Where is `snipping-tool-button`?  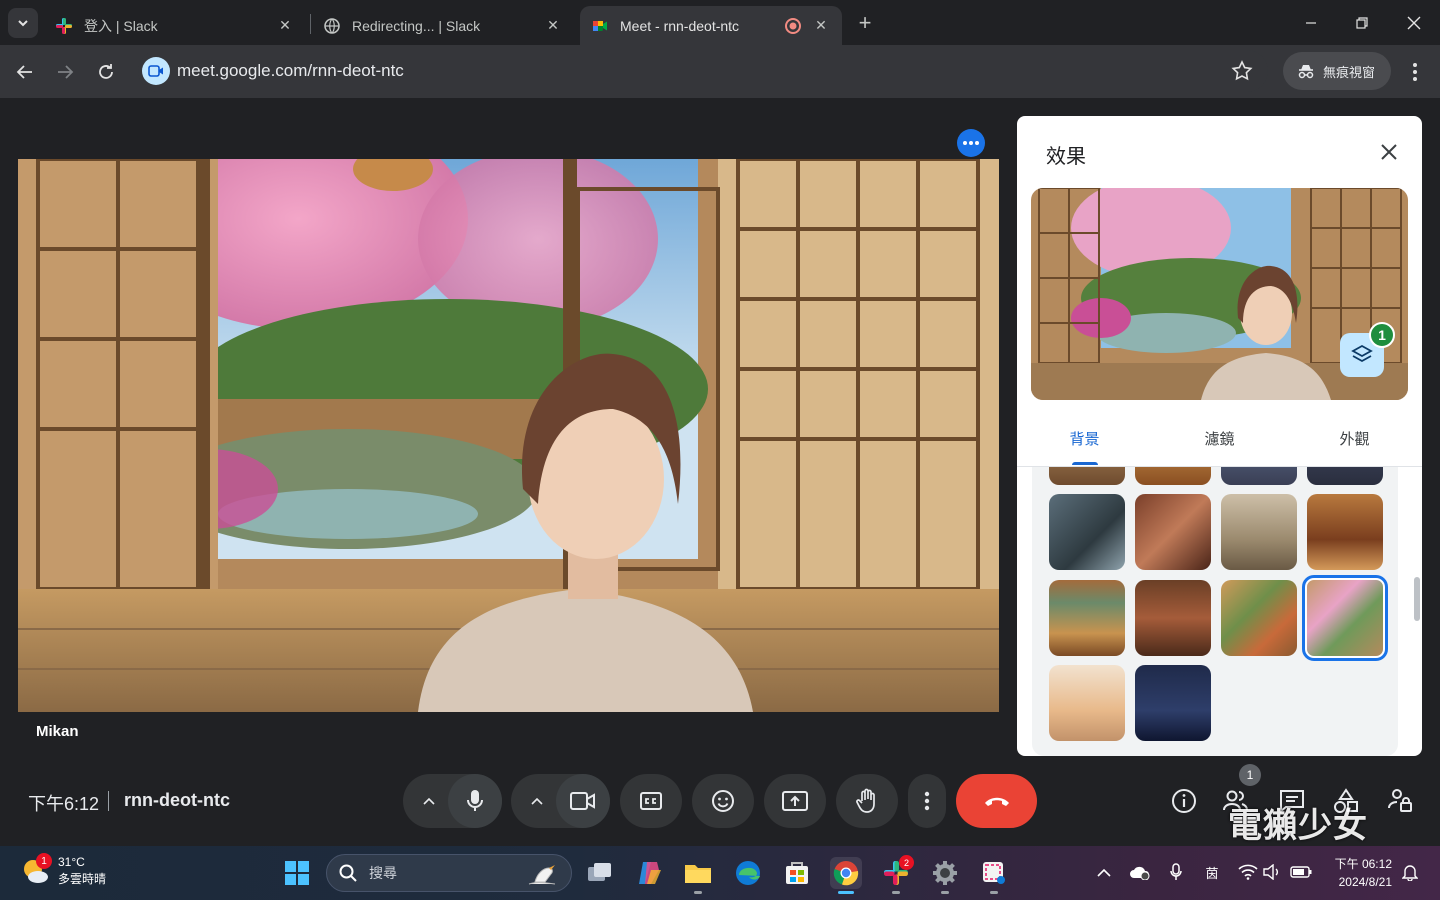 snipping-tool-button is located at coordinates (994, 873).